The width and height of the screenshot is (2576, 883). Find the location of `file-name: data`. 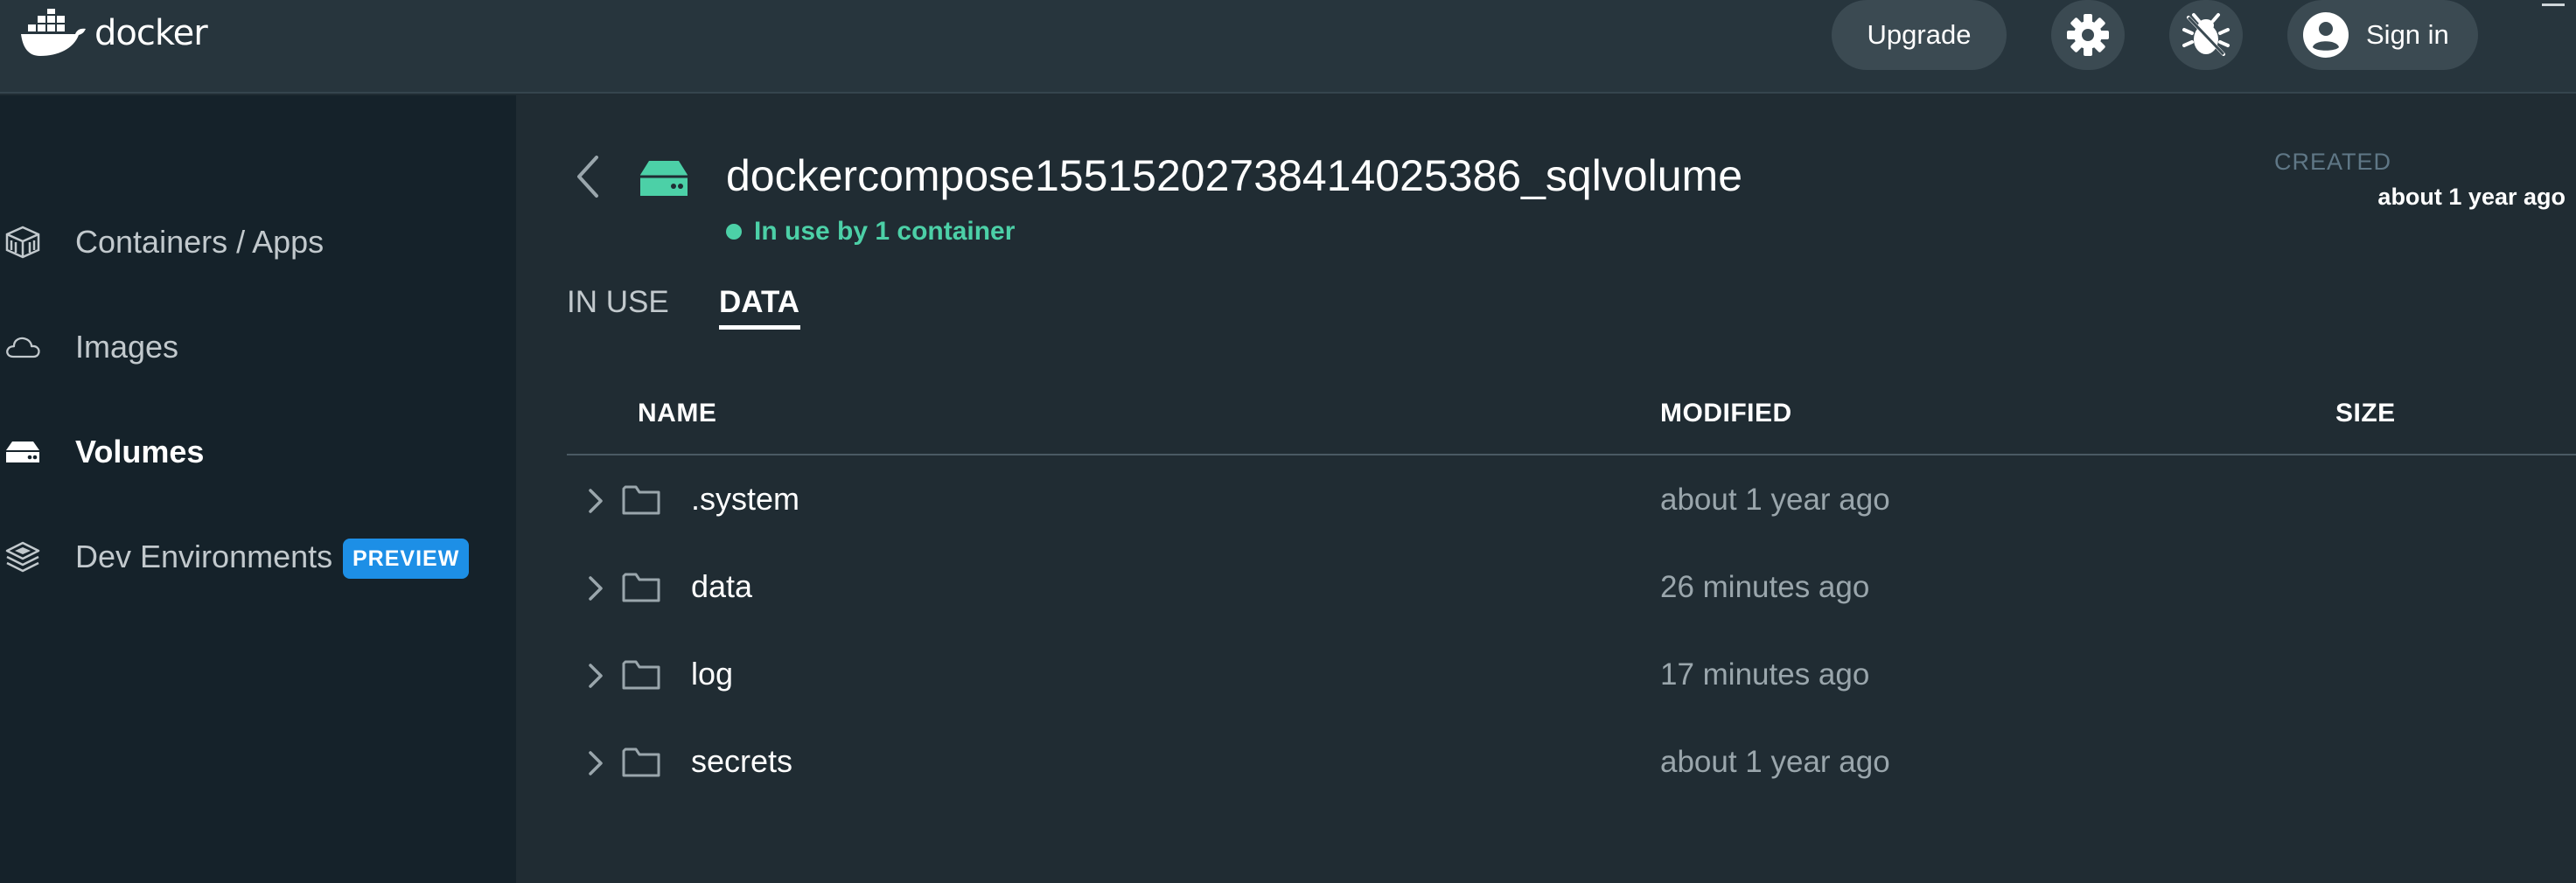

file-name: data is located at coordinates (722, 586).